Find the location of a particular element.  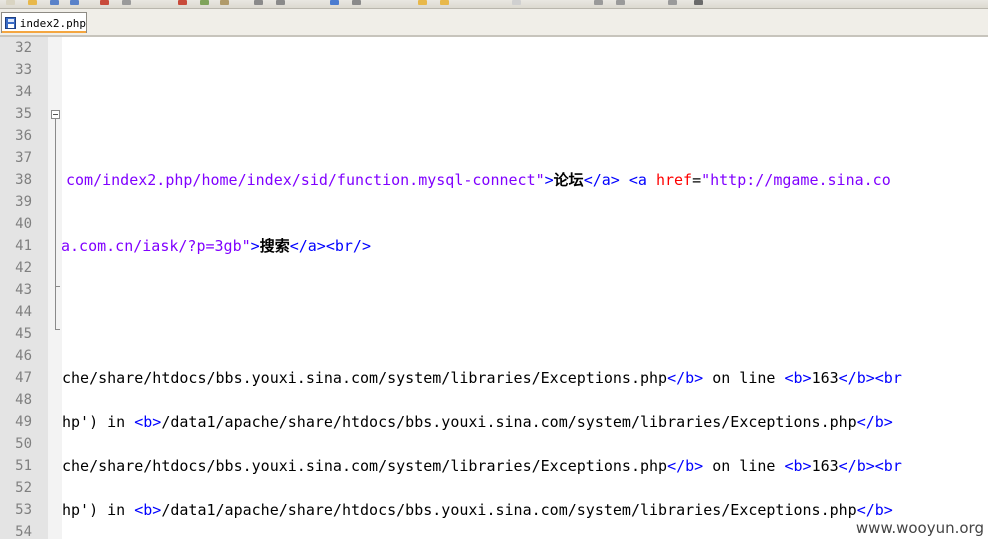

line-number: 37 is located at coordinates (23, 158).